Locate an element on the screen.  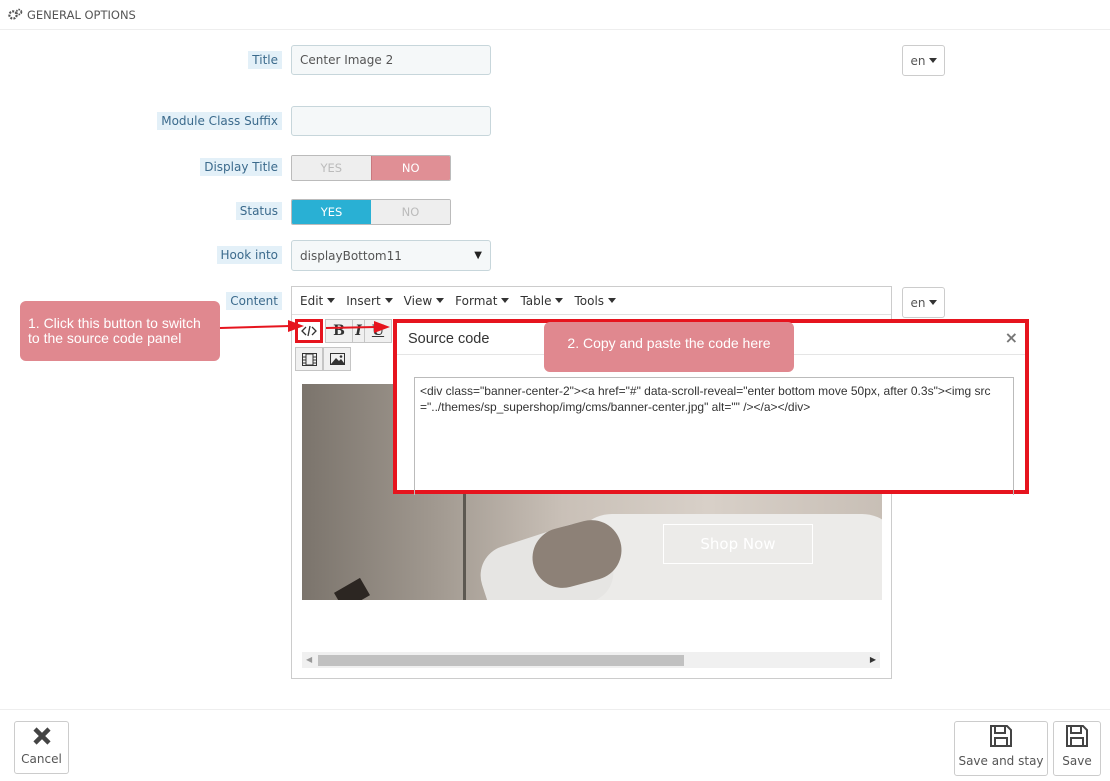
menu-view: View is located at coordinates (424, 301).